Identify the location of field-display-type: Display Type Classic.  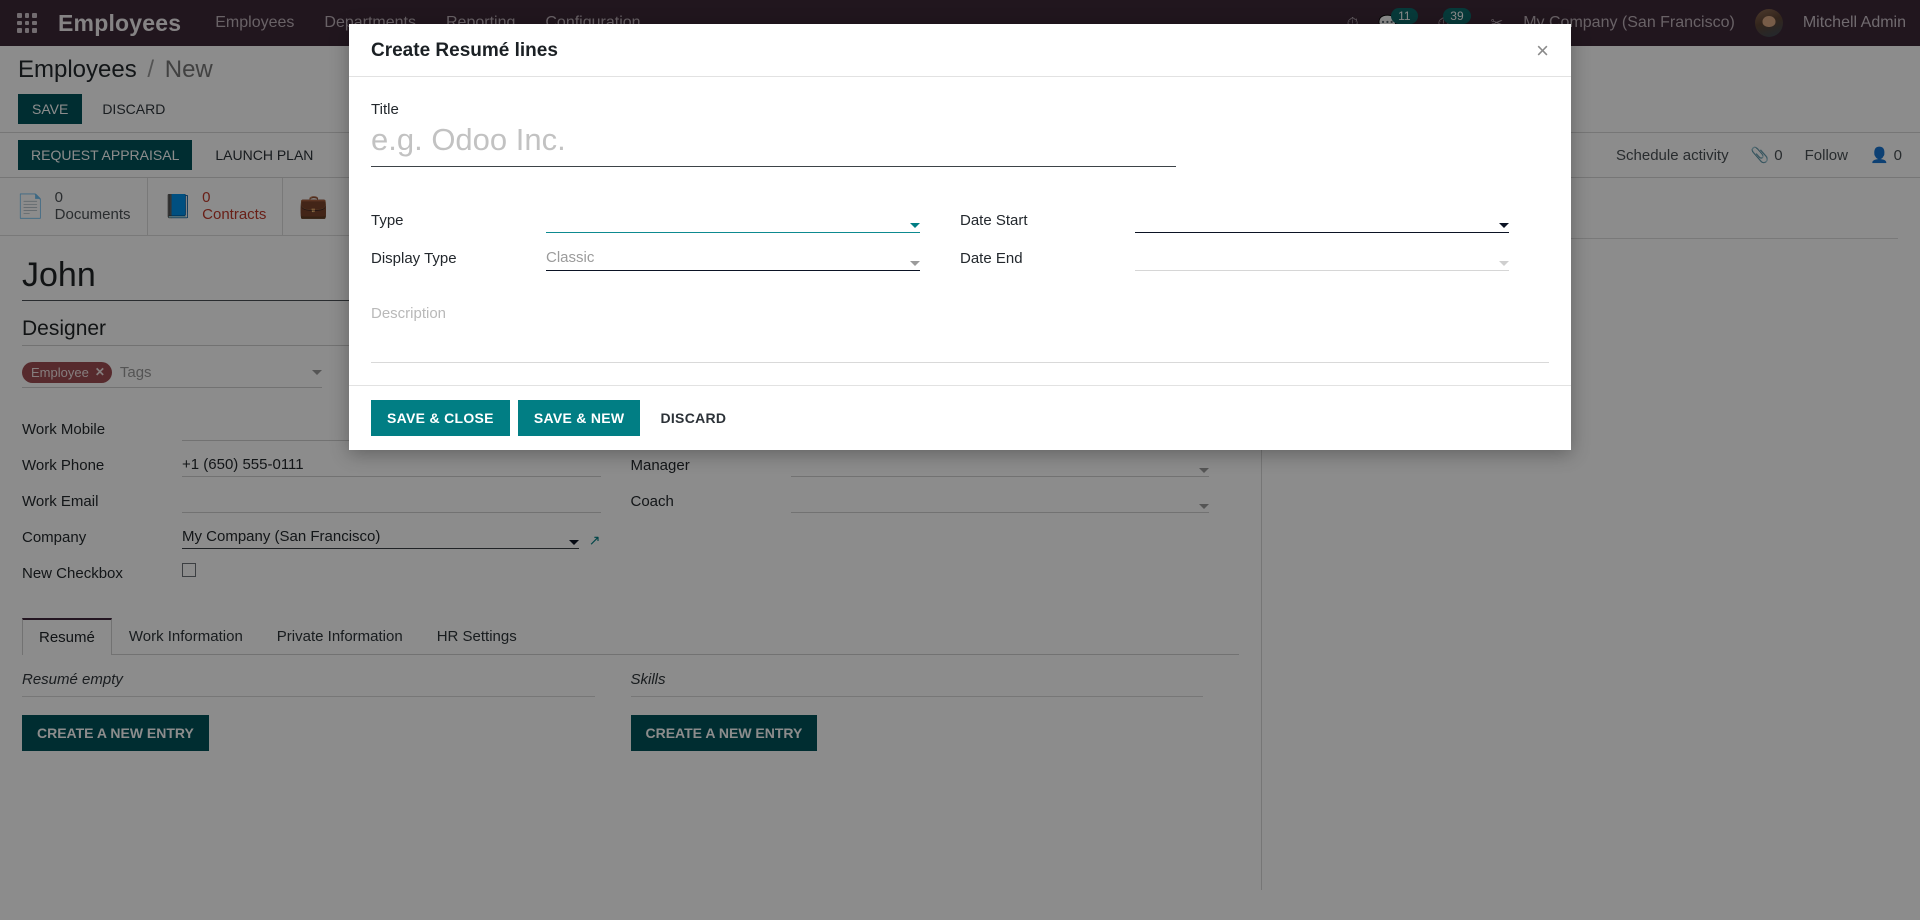
(645, 254).